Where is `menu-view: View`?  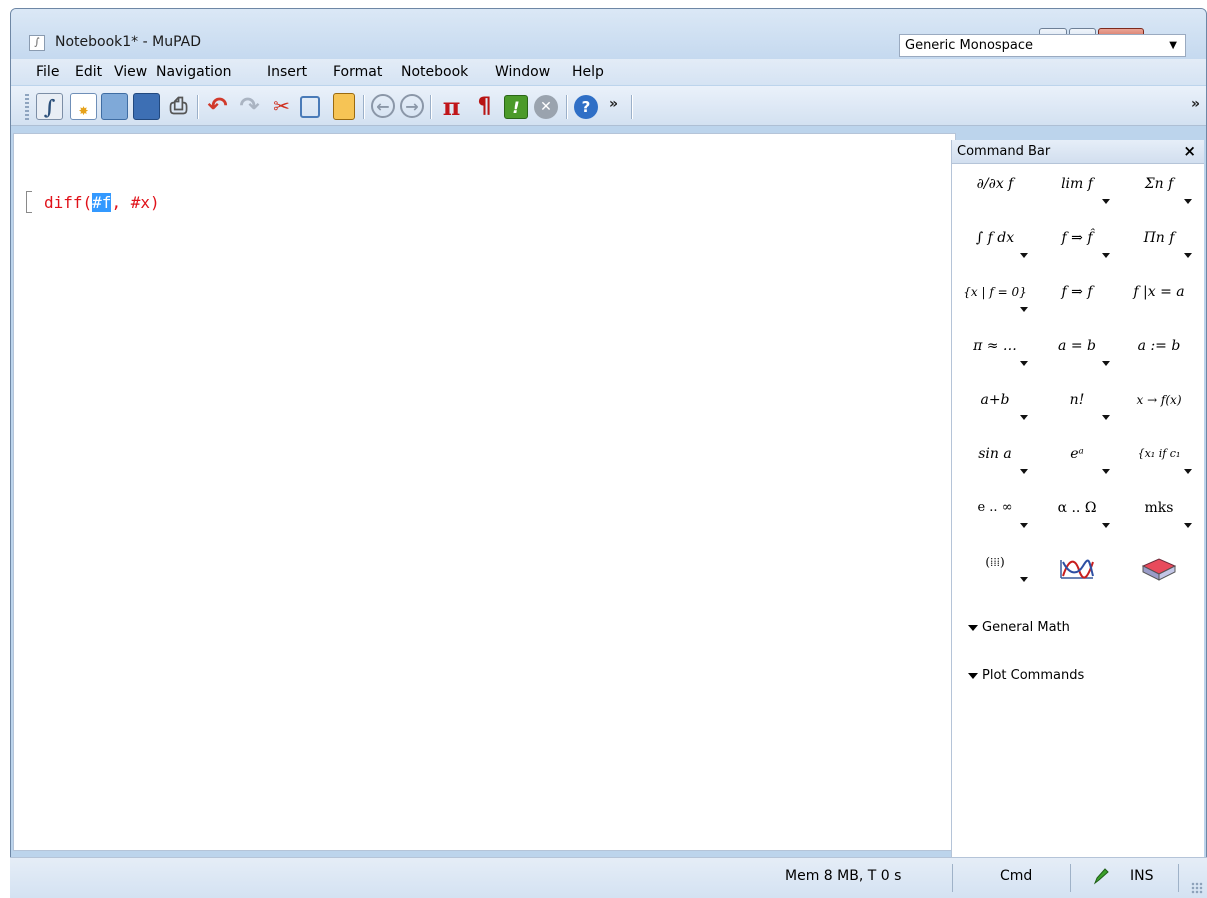
menu-view: View is located at coordinates (130, 72).